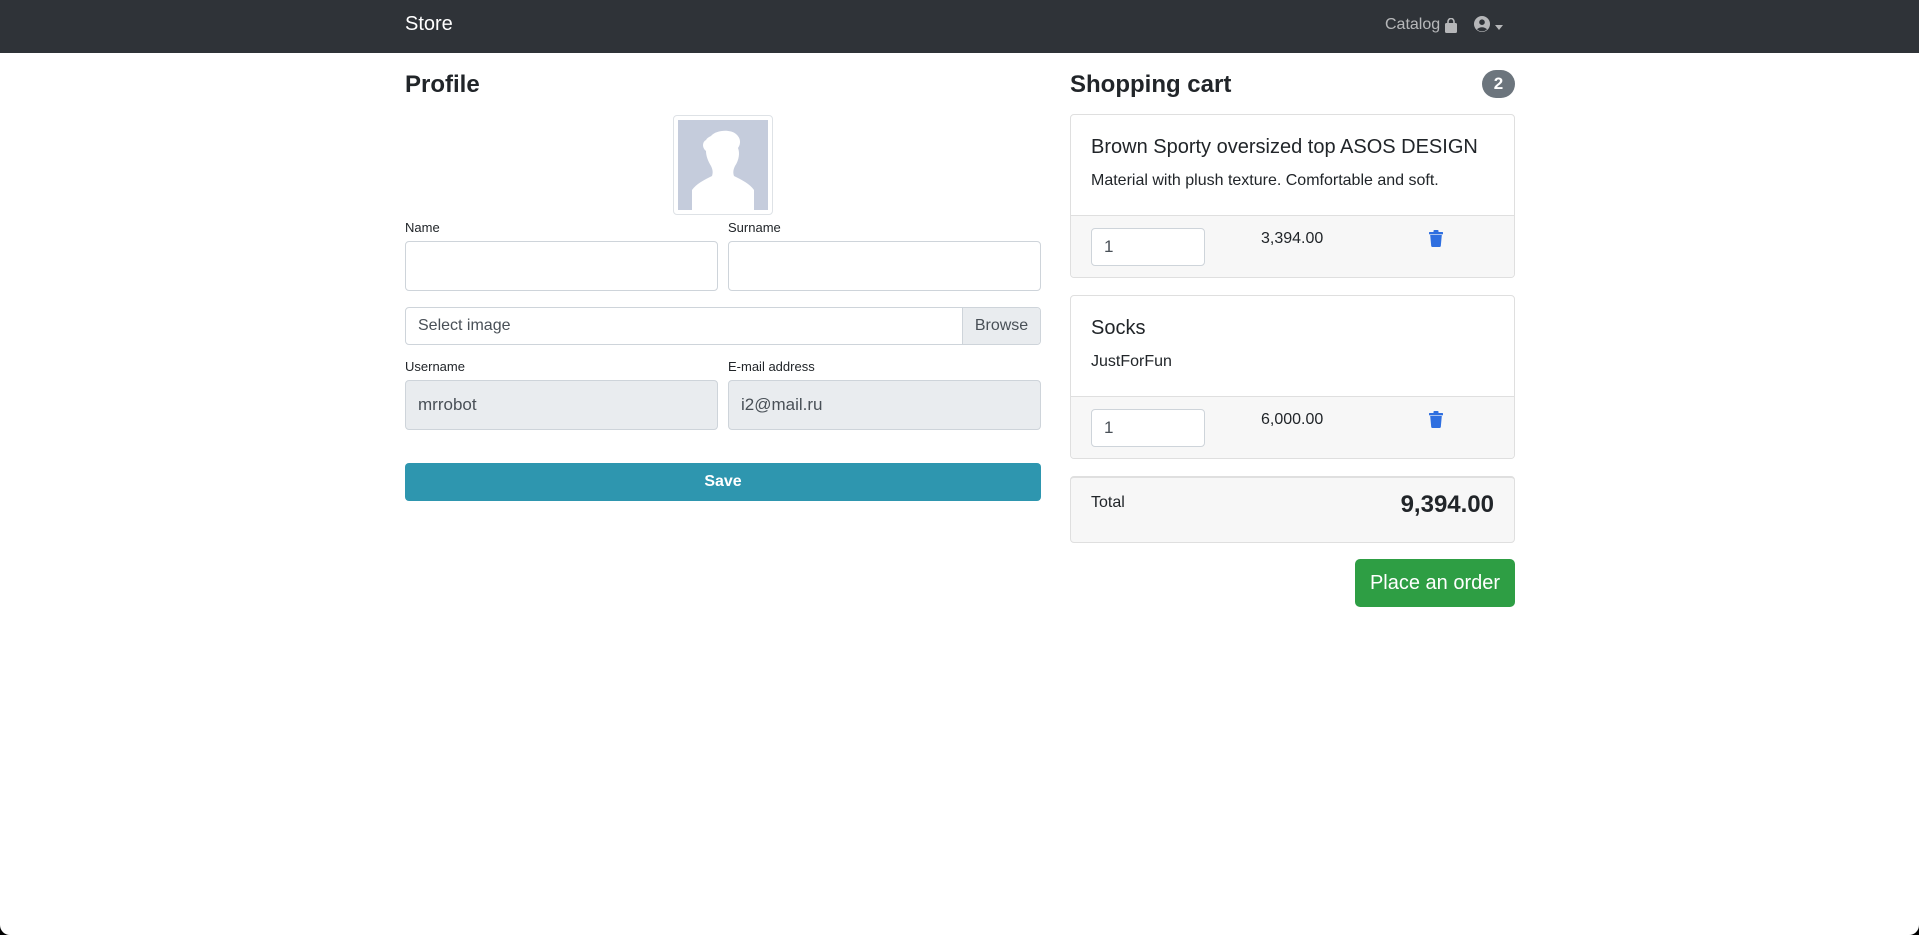 The image size is (1919, 935). I want to click on browse-button: Browse, so click(1001, 326).